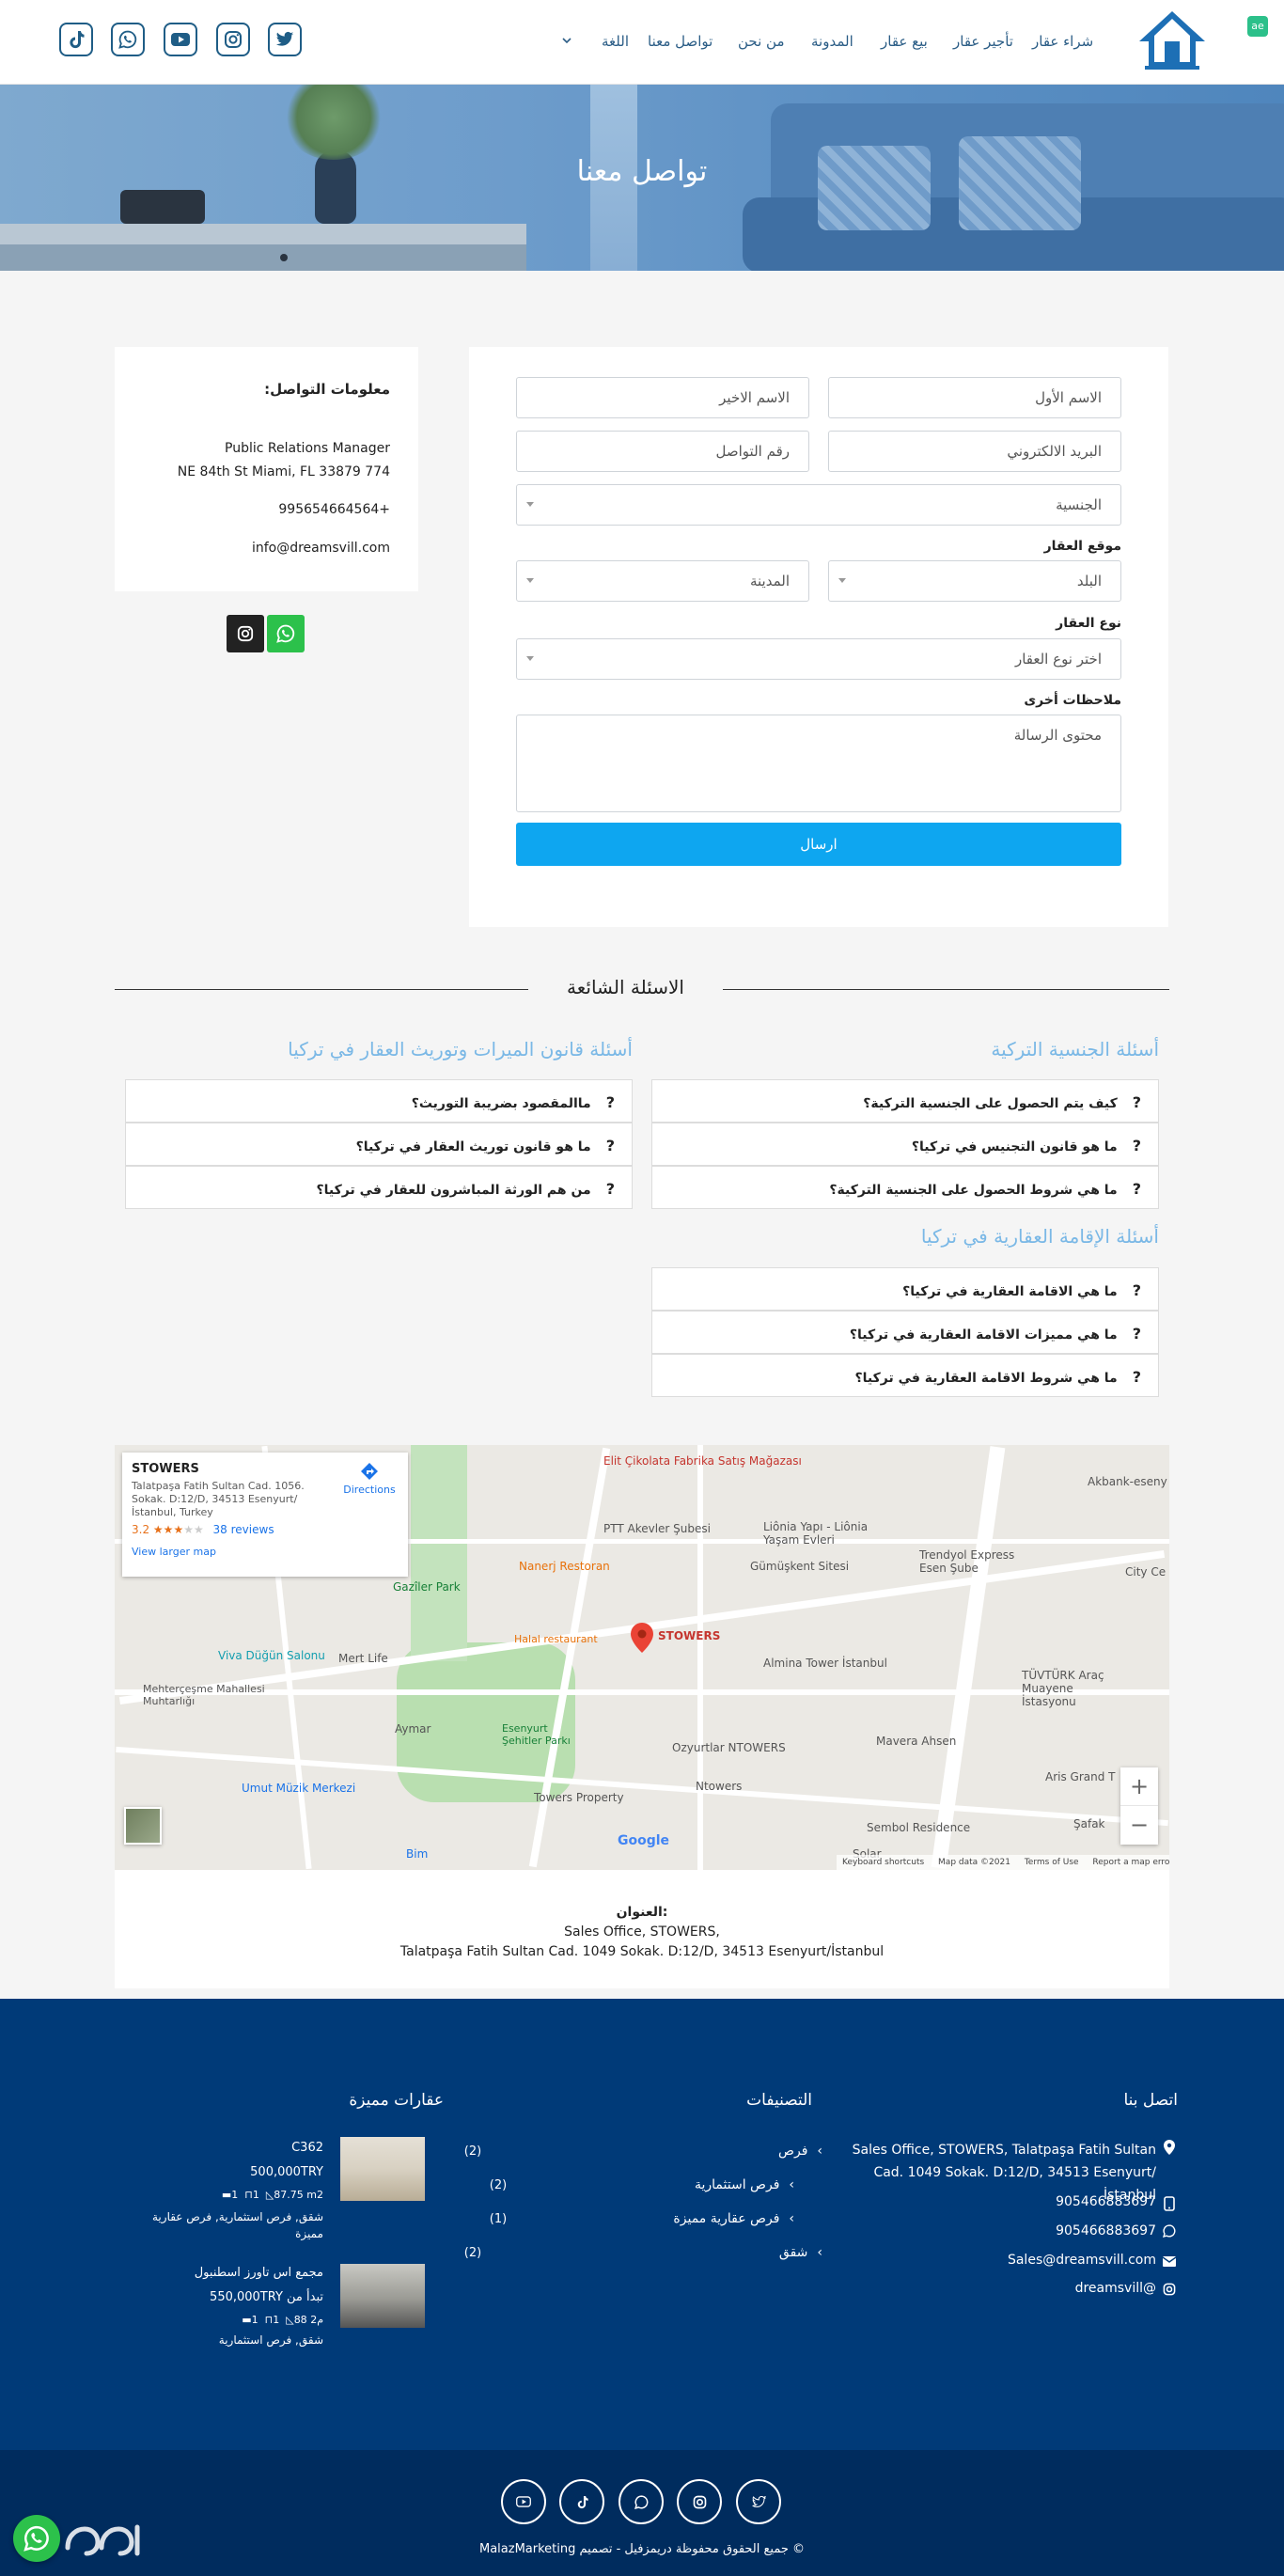 The height and width of the screenshot is (2576, 1284). I want to click on site-logo, so click(1172, 39).